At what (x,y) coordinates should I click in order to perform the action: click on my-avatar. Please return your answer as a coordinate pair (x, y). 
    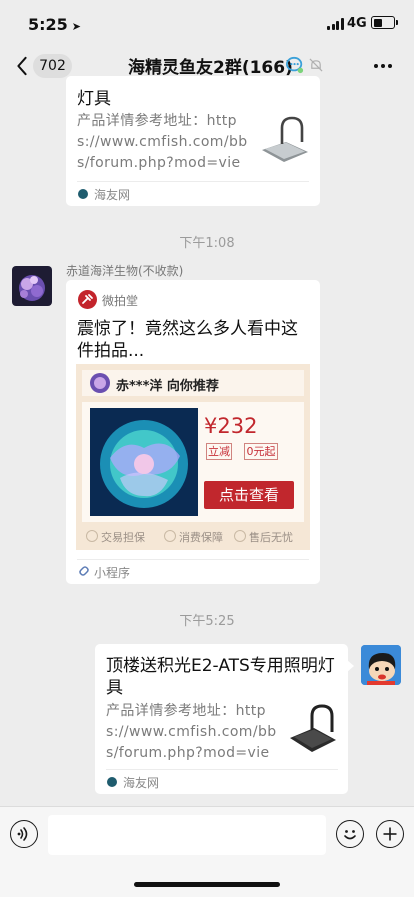
    Looking at the image, I should click on (381, 665).